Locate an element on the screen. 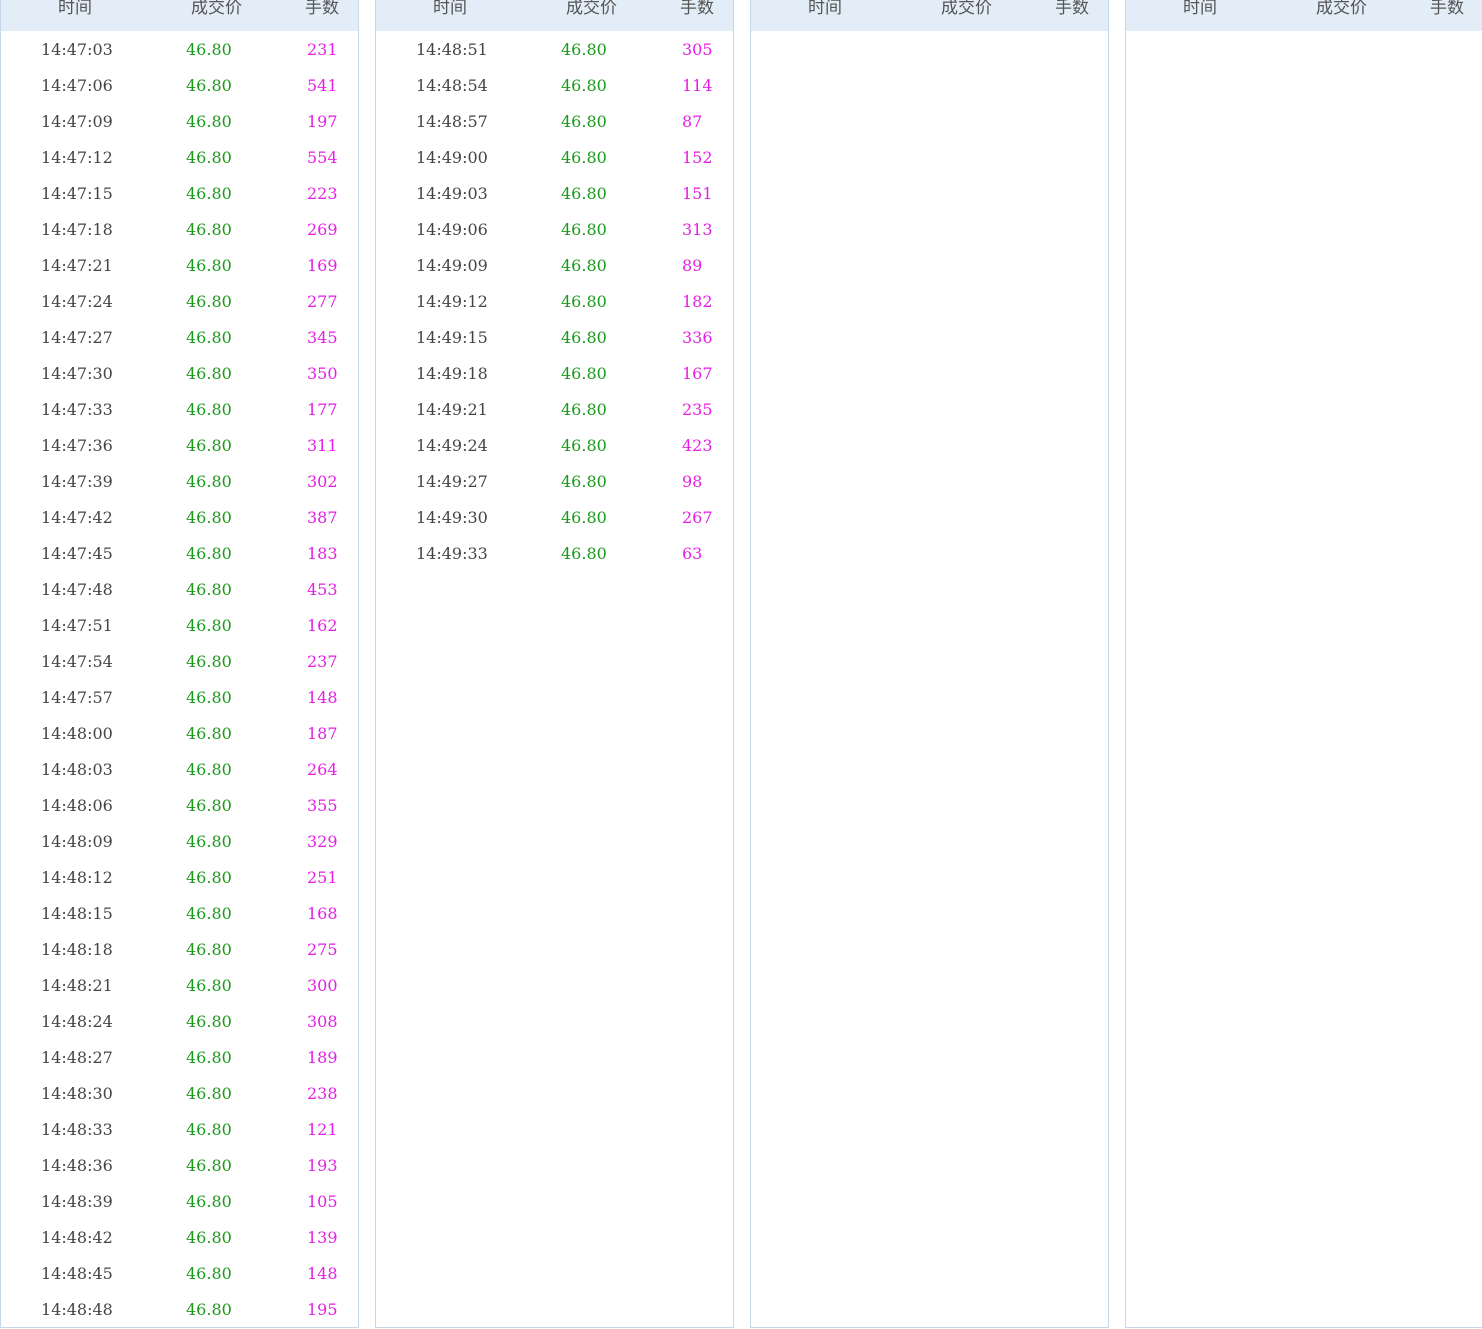 Image resolution: width=1482 pixels, height=1329 pixels. trade-volume: 148 is located at coordinates (322, 697).